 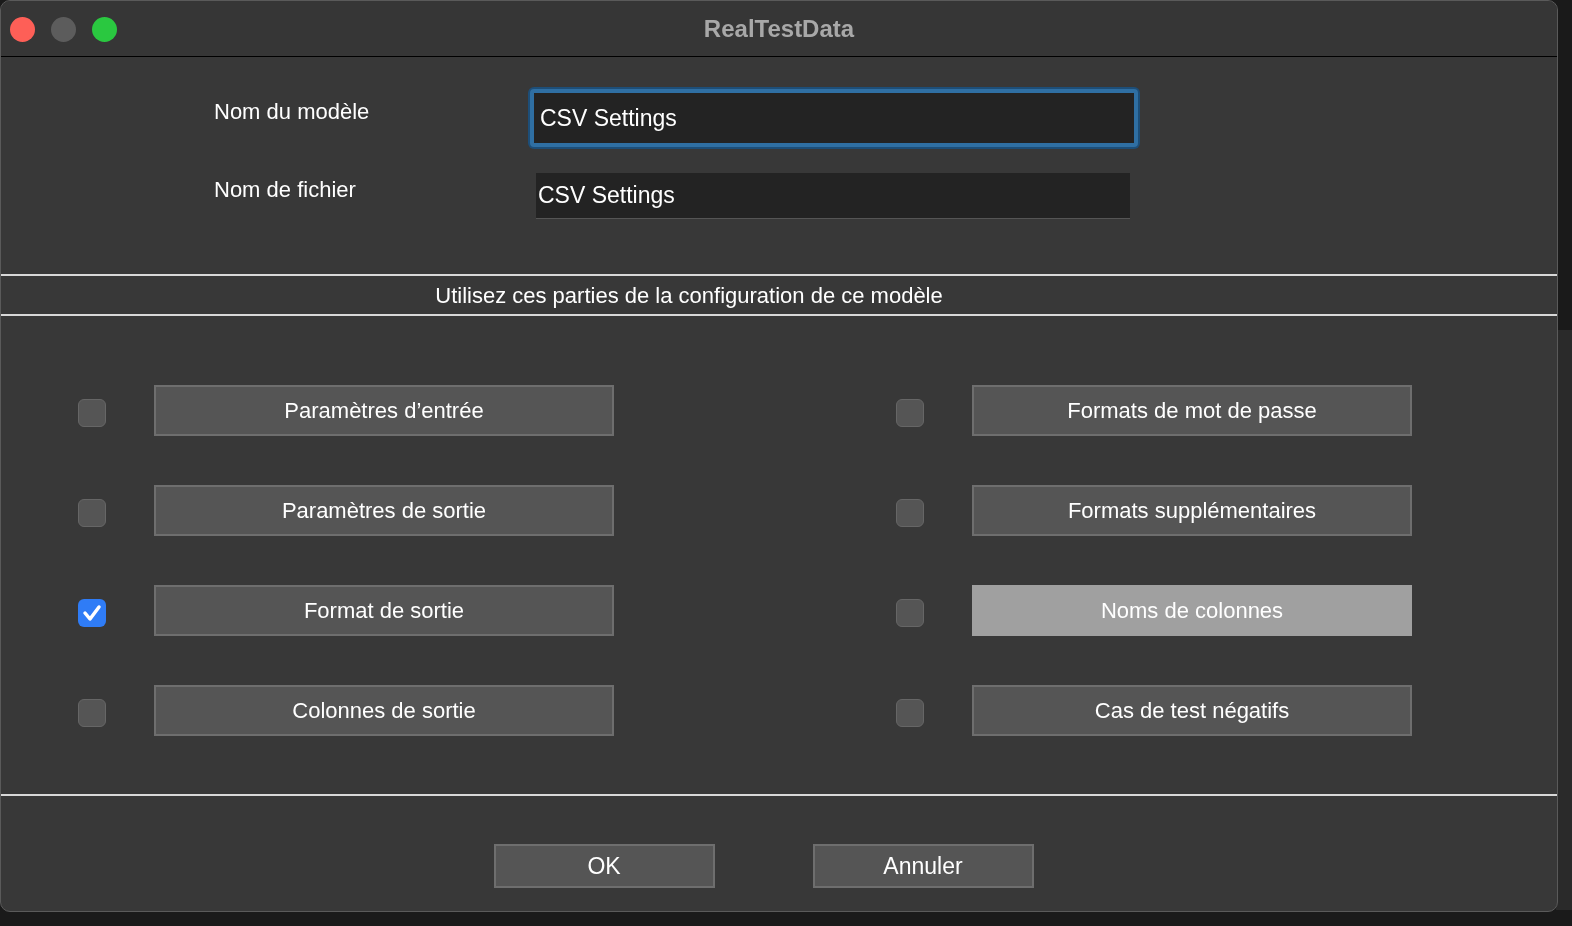 I want to click on section-button: Format de sortie, so click(x=384, y=610).